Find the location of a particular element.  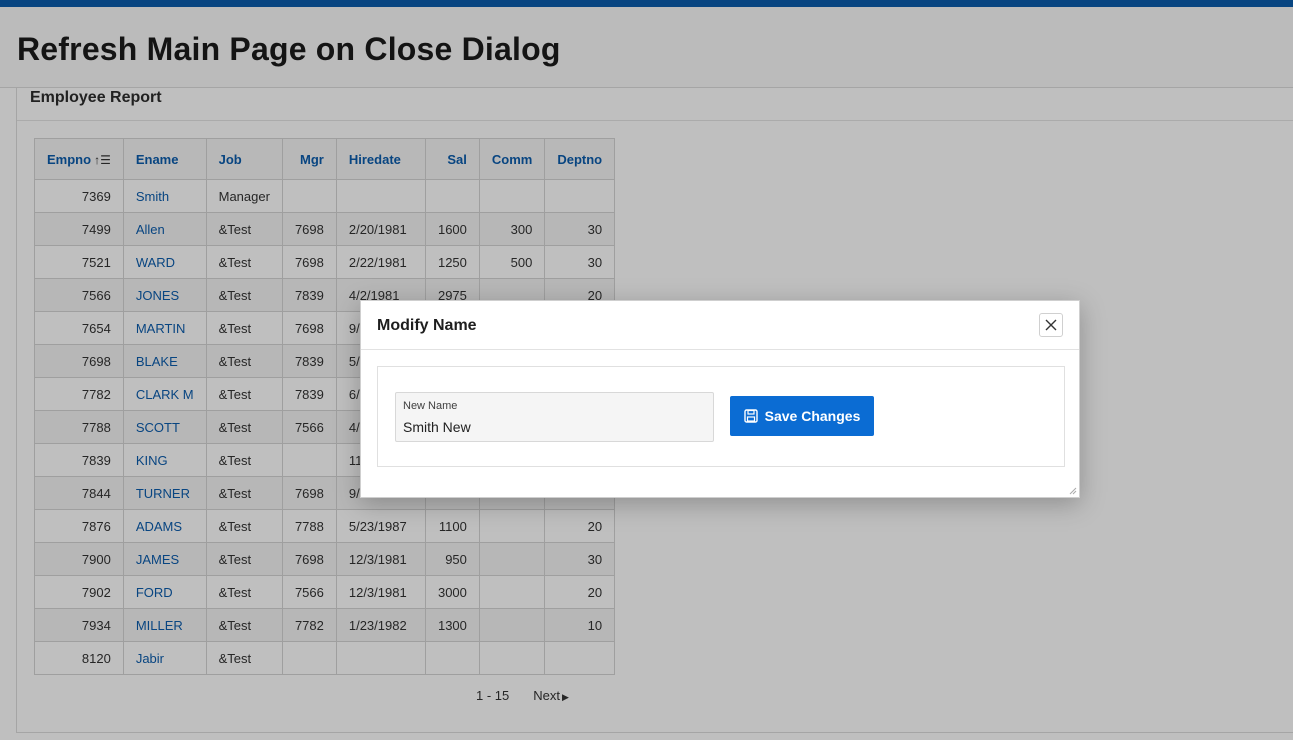

new-name-label: New Name is located at coordinates (430, 406).